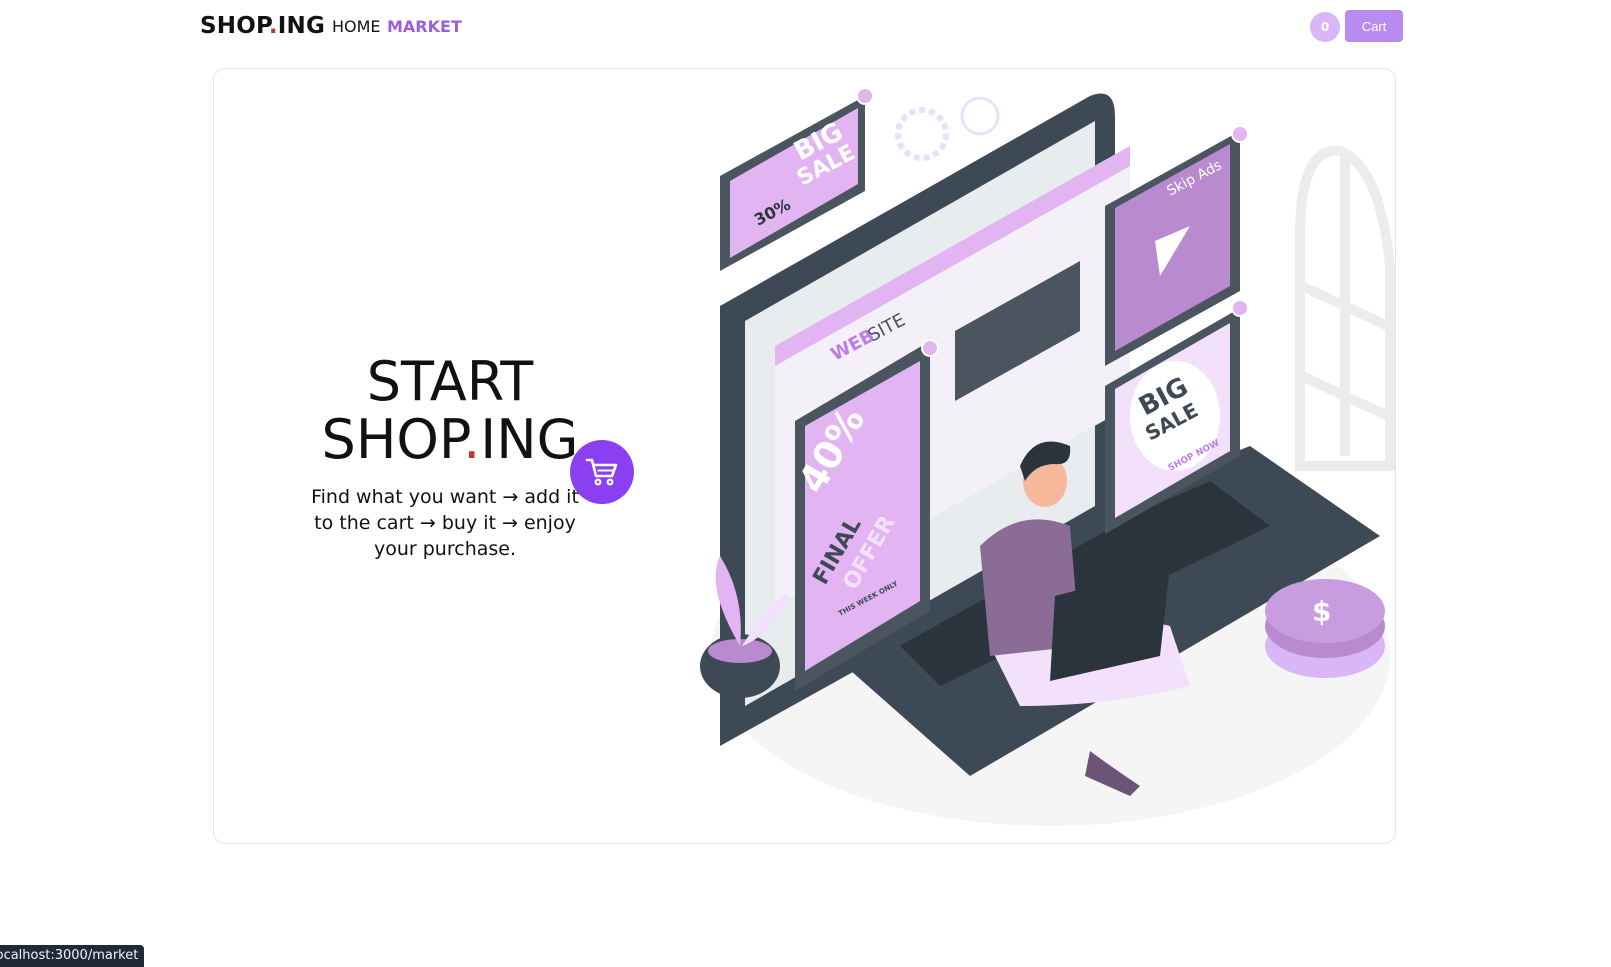 The image size is (1611, 967). What do you see at coordinates (980, 116) in the screenshot?
I see `globe-icon` at bounding box center [980, 116].